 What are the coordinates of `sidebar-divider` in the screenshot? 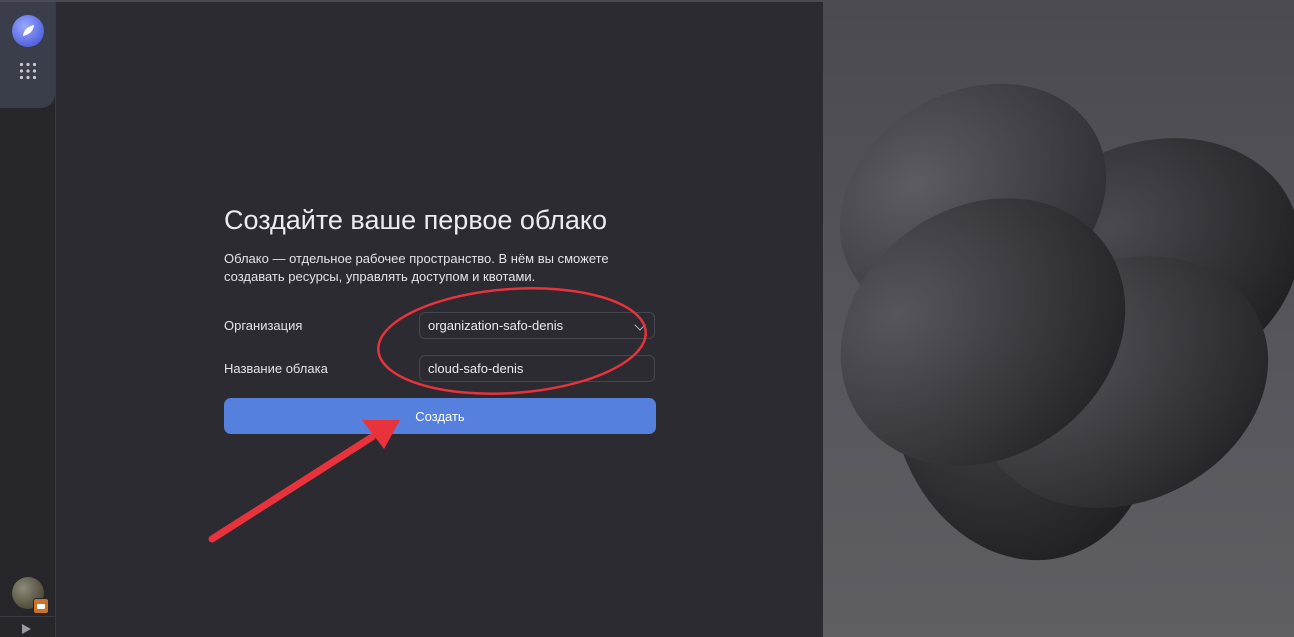 It's located at (27, 616).